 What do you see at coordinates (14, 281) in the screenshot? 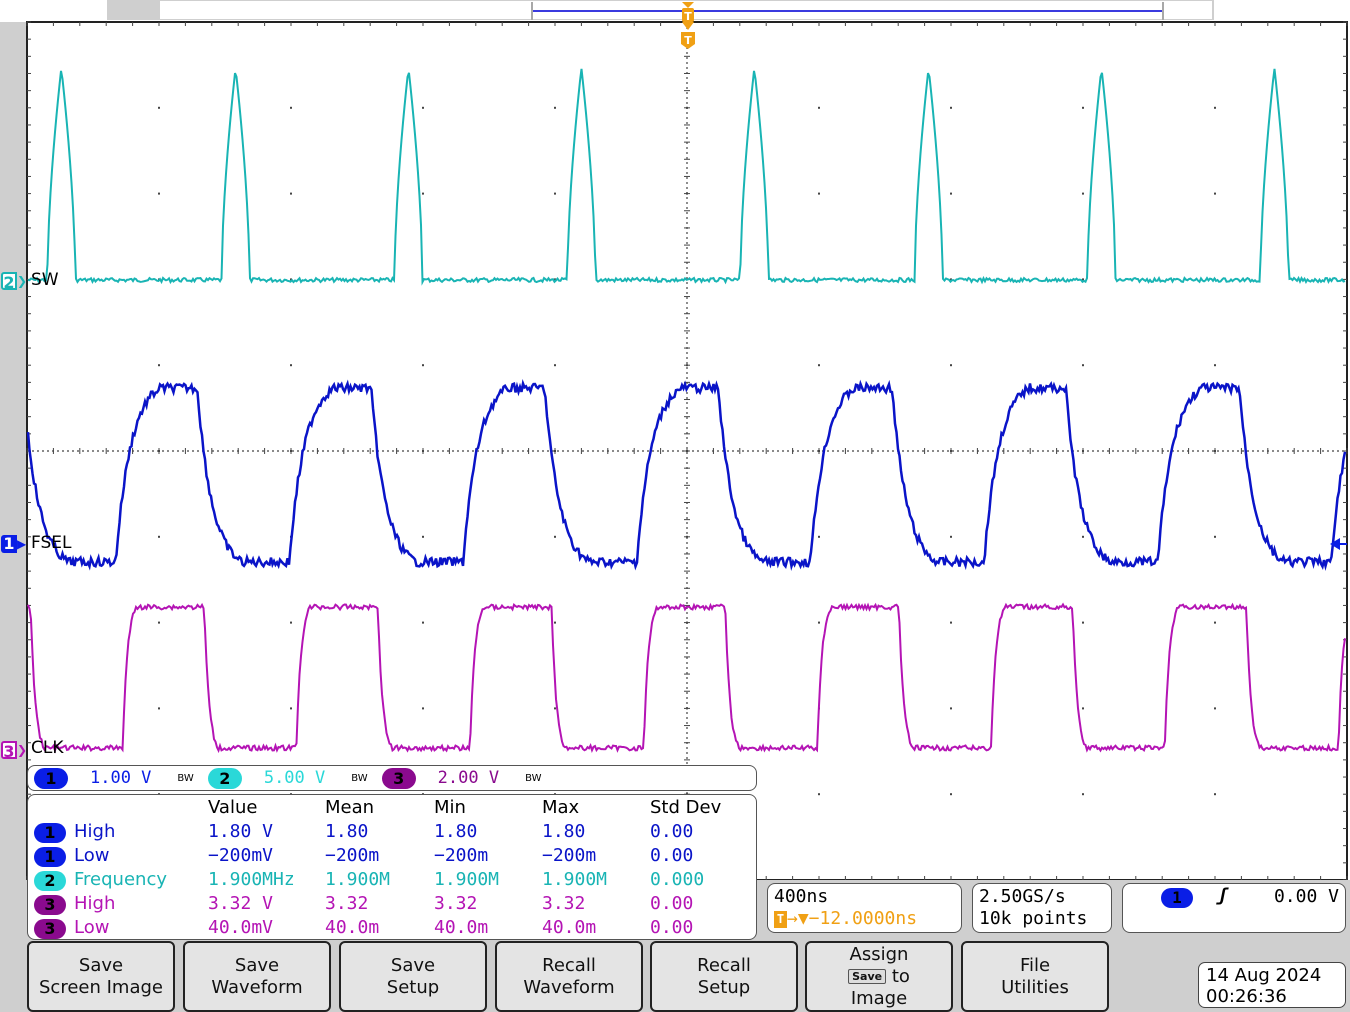
I see `channel-2-marker: 2 ❯` at bounding box center [14, 281].